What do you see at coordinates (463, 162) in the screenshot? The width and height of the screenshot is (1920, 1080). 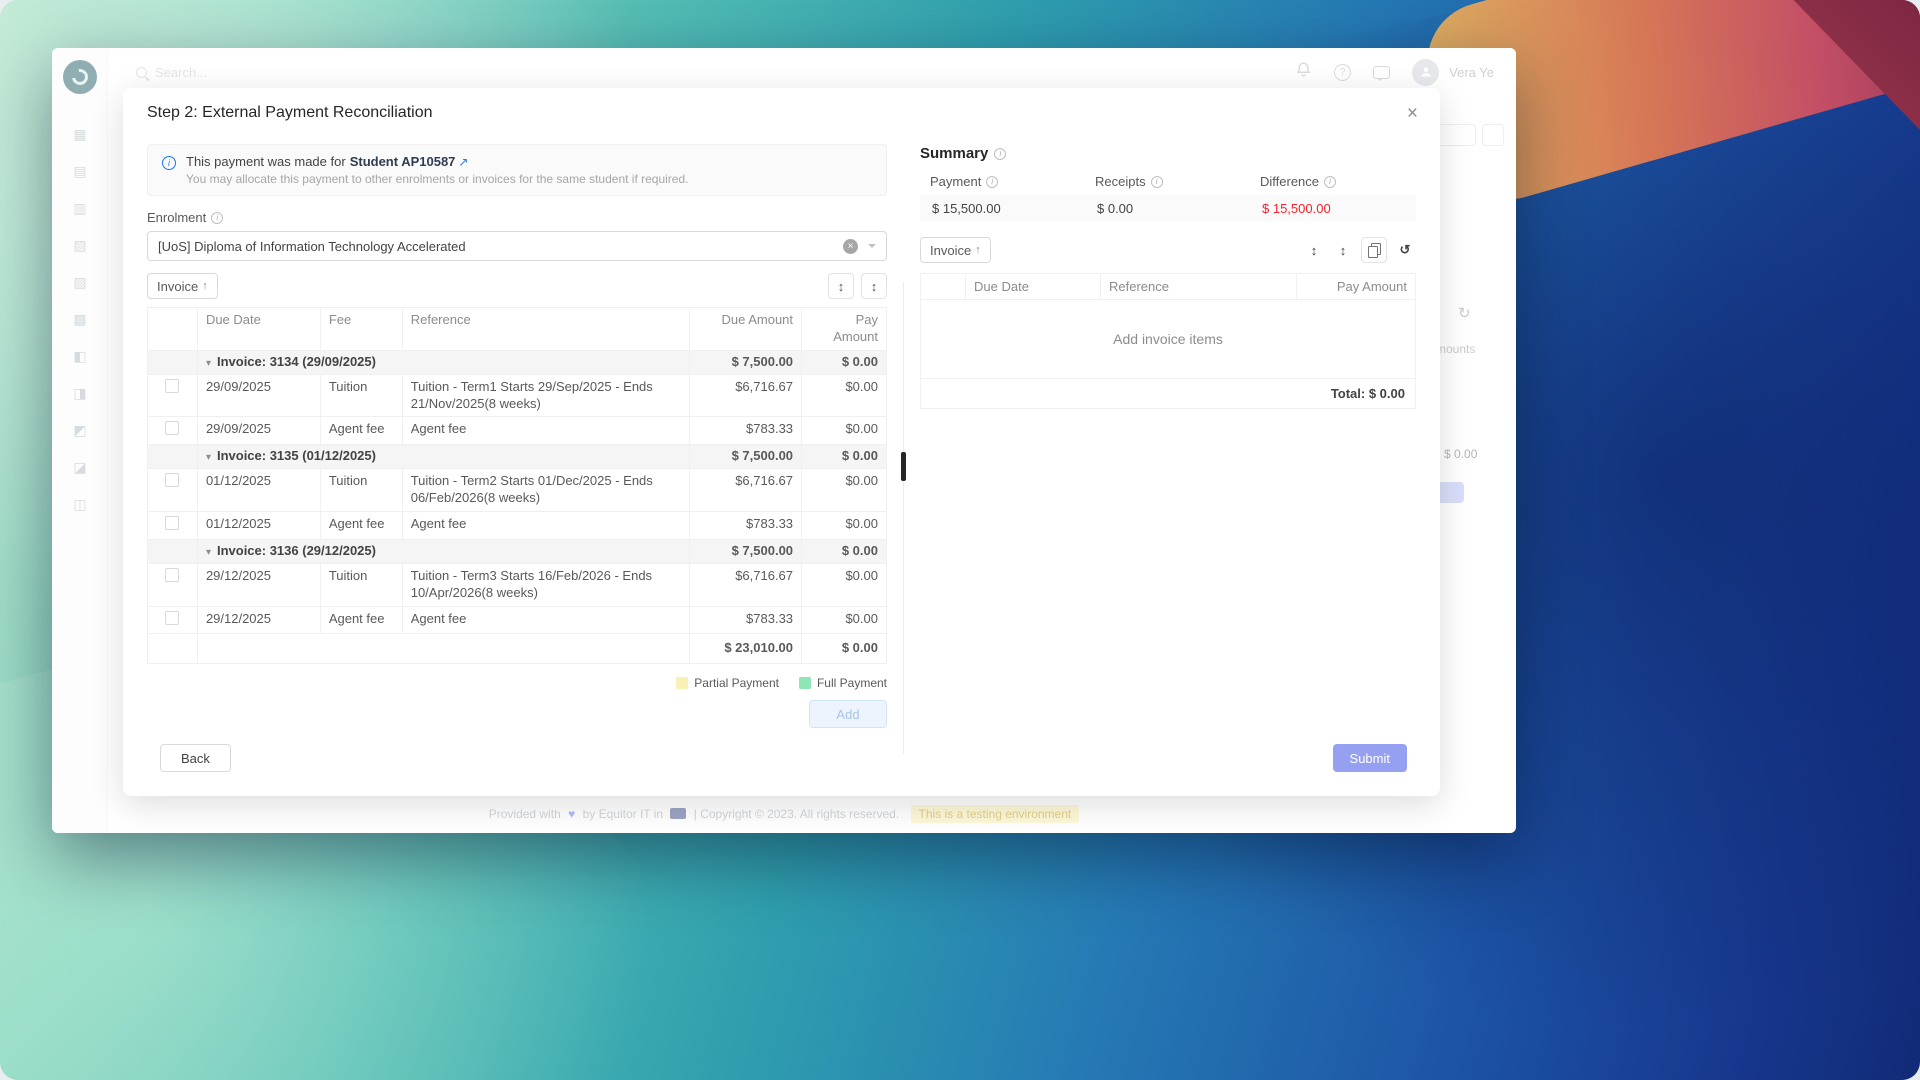 I see `external-link-icon: ↗` at bounding box center [463, 162].